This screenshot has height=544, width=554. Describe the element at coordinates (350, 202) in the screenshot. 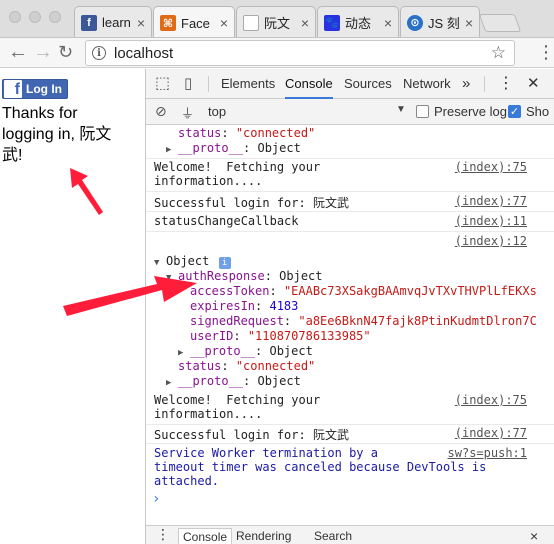

I see `console-row: Successful login for: 阮文武 (index):77` at that location.